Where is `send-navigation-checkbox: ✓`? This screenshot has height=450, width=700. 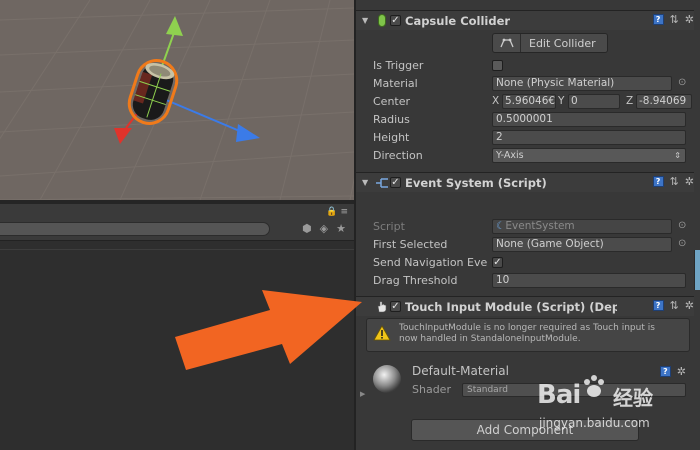 send-navigation-checkbox: ✓ is located at coordinates (497, 262).